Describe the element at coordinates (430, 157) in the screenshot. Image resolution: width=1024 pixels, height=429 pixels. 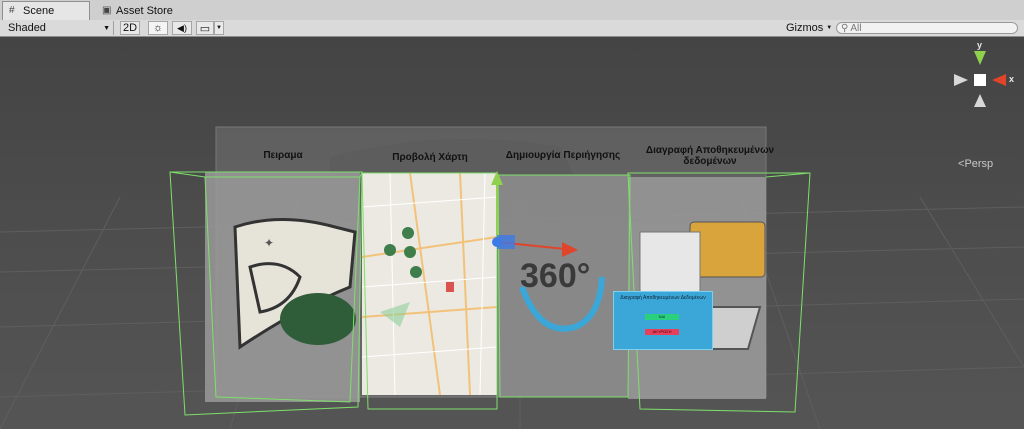
I see `panel-2-title: Προβολή Χάρτη` at that location.